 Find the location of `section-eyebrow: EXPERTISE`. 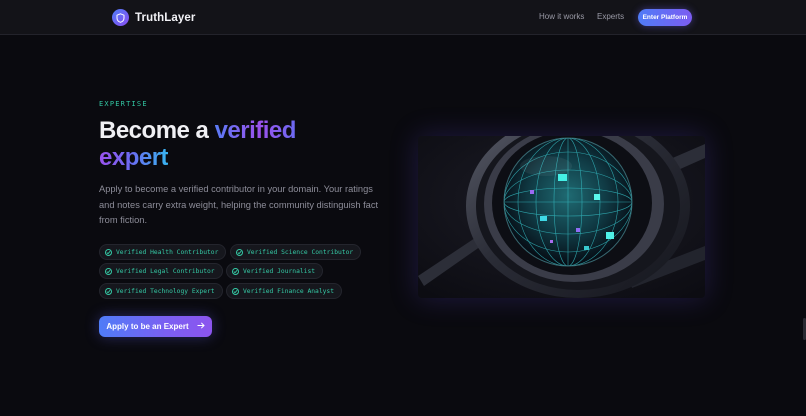

section-eyebrow: EXPERTISE is located at coordinates (123, 104).